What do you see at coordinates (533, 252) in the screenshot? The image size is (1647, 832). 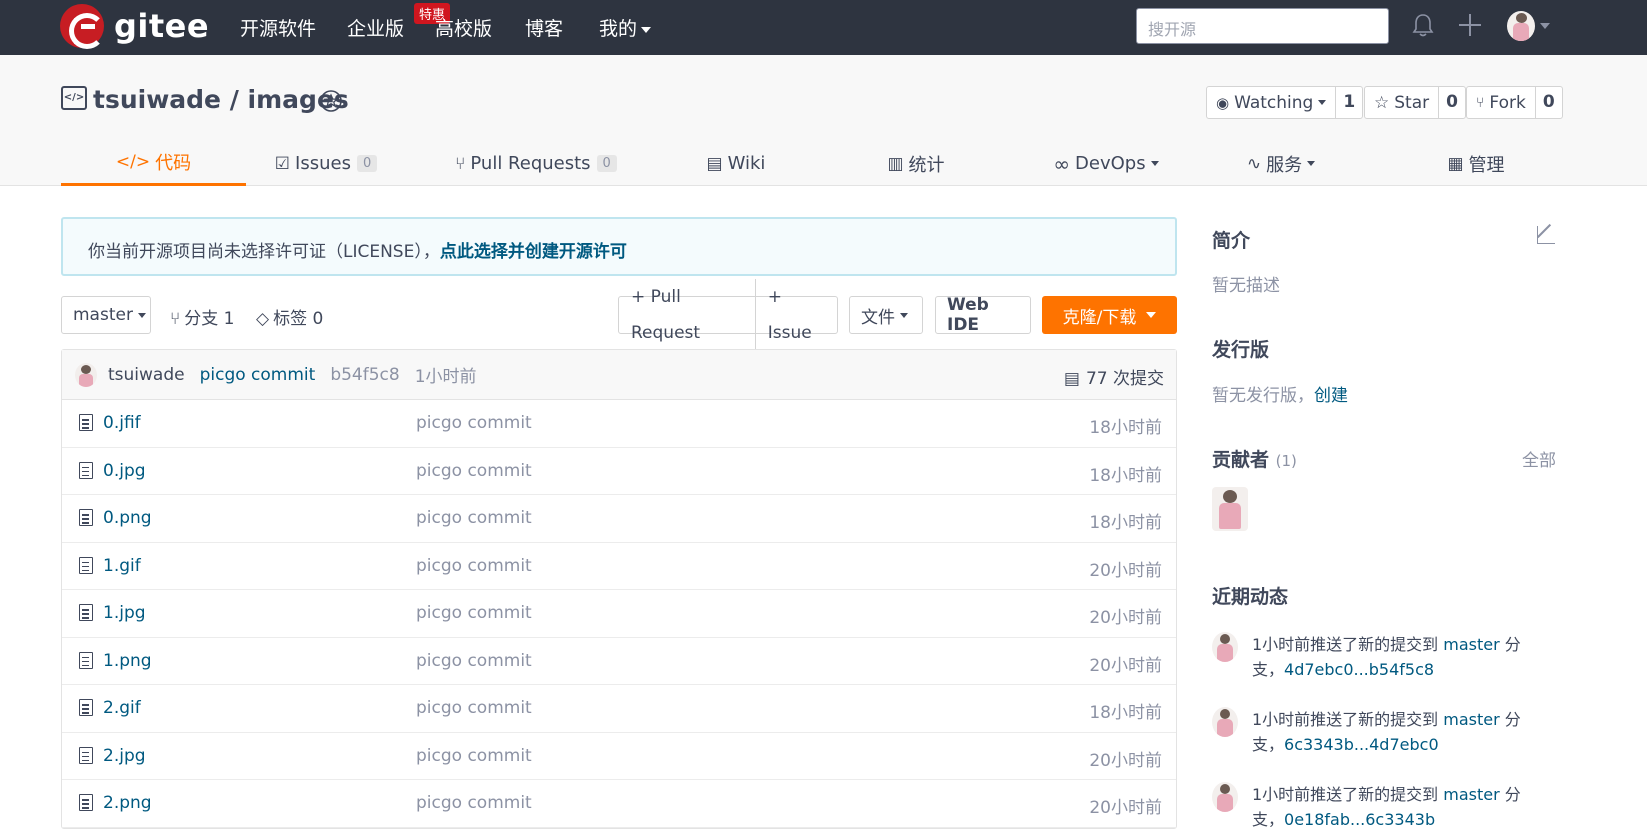 I see `create-license-link: 点此选择并创建开源许可` at bounding box center [533, 252].